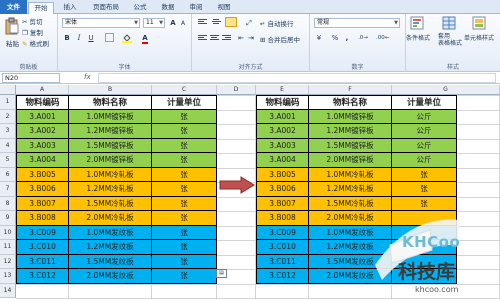 This screenshot has height=302, width=500. I want to click on left-table-cell: 1.0MM镀锌板, so click(110, 116).